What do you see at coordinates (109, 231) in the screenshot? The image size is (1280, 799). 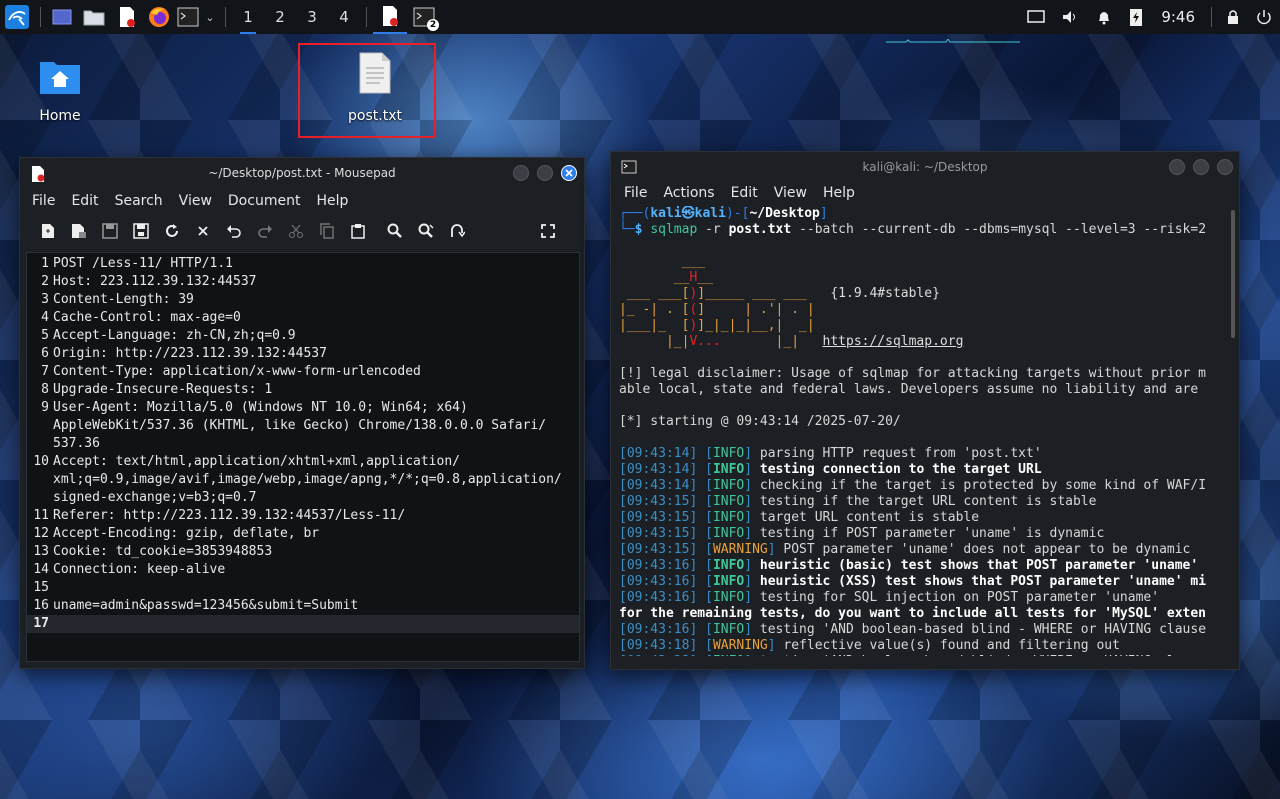 I see `save-button` at bounding box center [109, 231].